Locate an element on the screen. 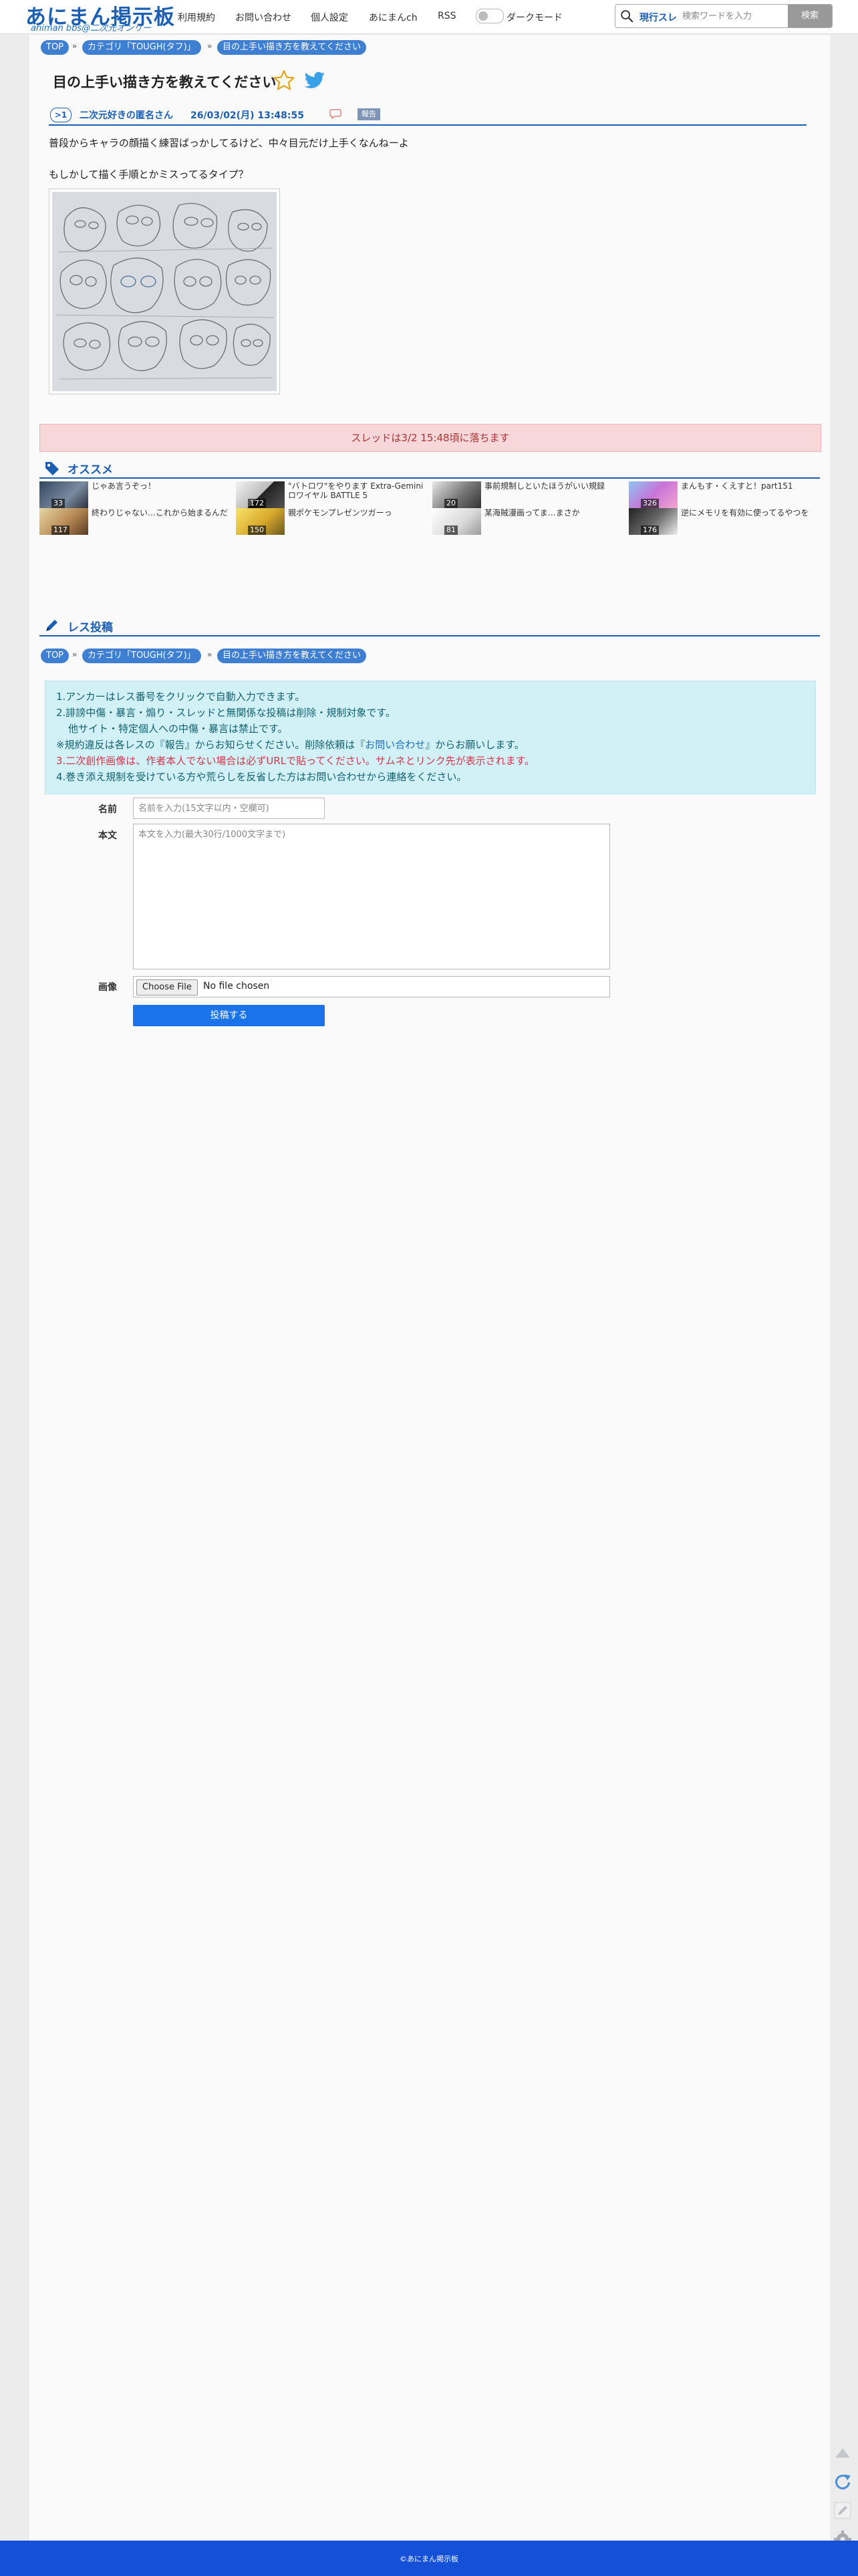  reply-count: 176 is located at coordinates (650, 530).